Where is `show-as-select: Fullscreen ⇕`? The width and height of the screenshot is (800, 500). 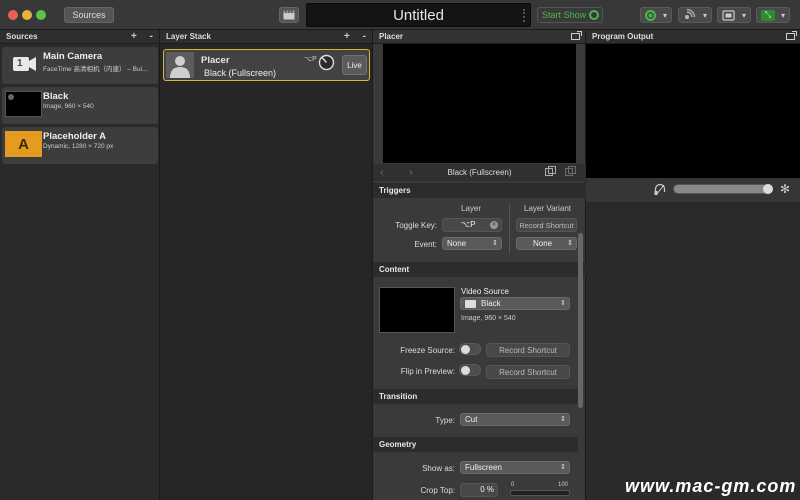 show-as-select: Fullscreen ⇕ is located at coordinates (515, 467).